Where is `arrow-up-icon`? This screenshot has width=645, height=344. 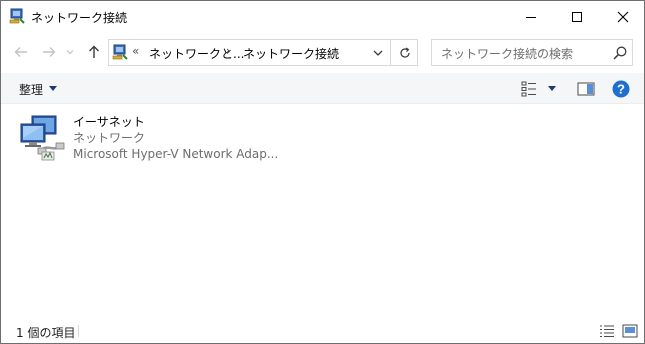
arrow-up-icon is located at coordinates (94, 51).